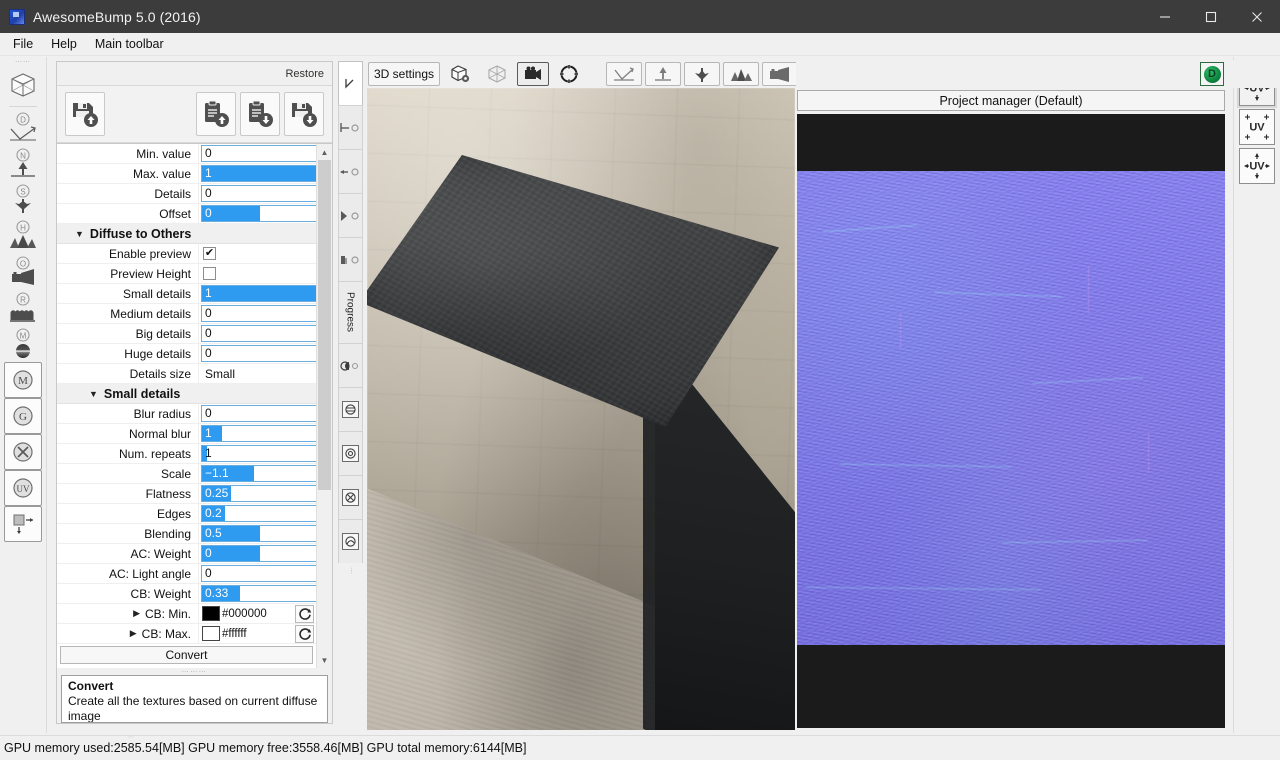  Describe the element at coordinates (260, 114) in the screenshot. I see `save-clipboard-down-button` at that location.